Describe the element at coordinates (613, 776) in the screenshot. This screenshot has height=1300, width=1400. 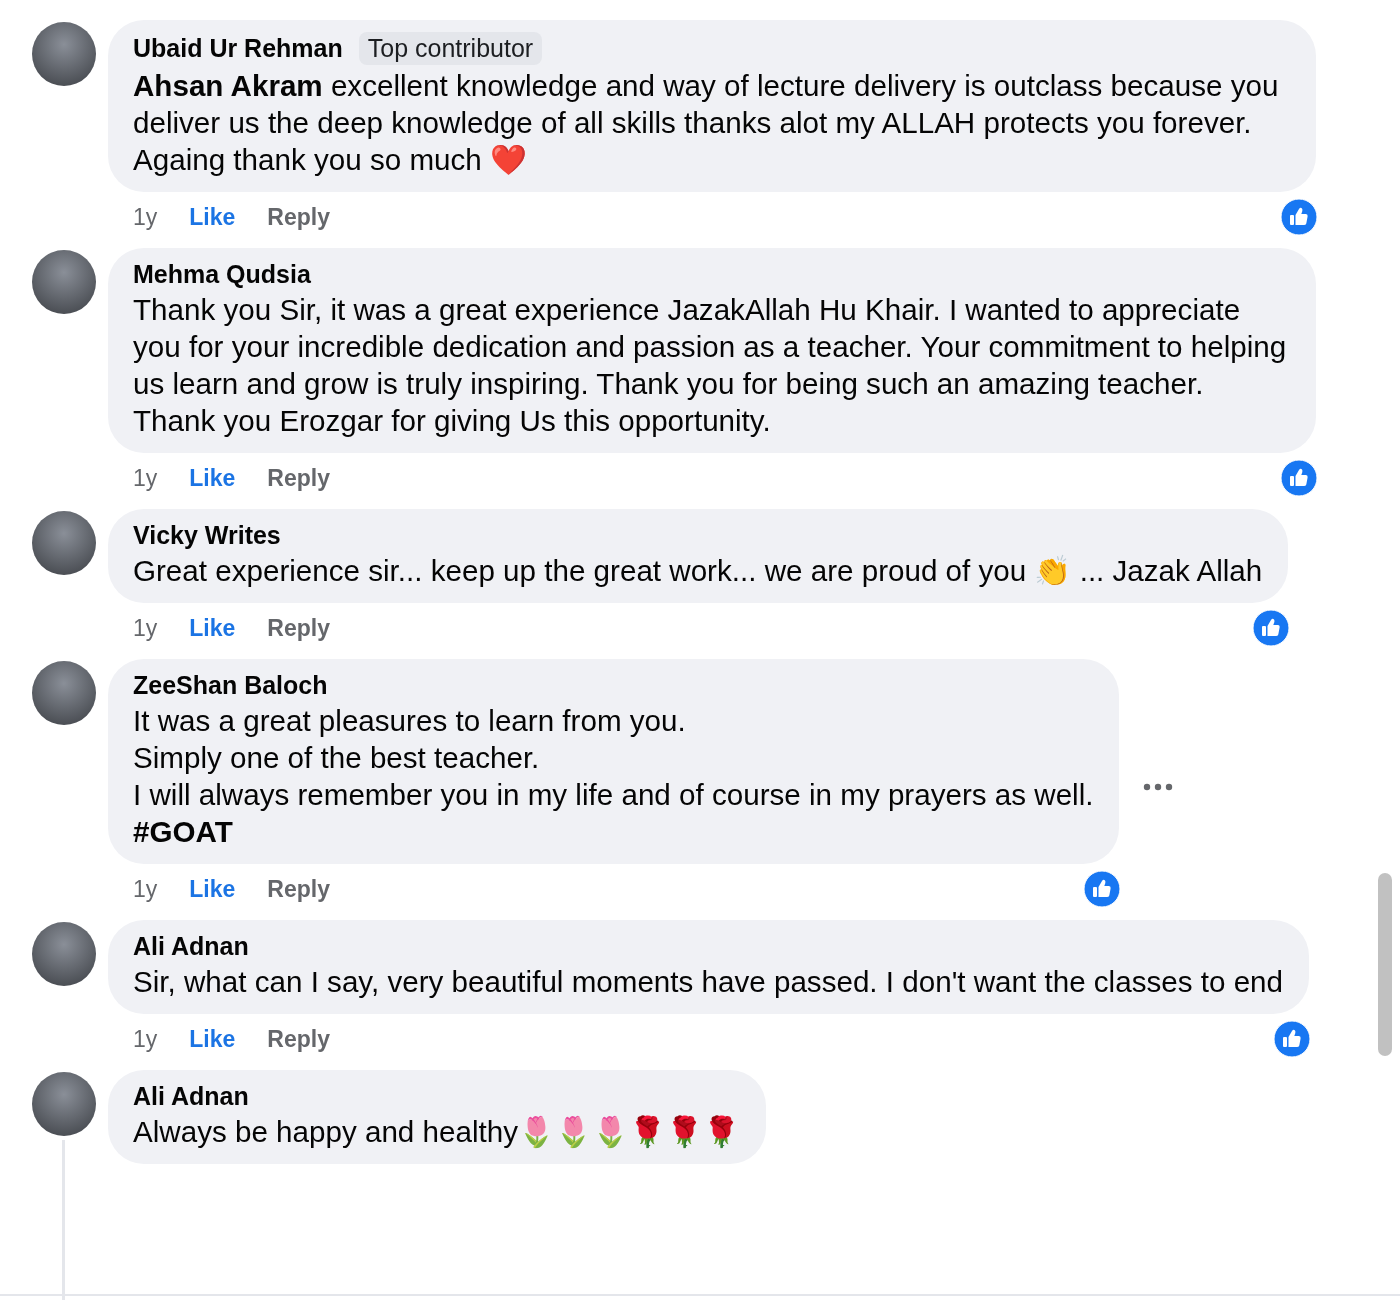
I see `comment-text: It was a great pleasures to learn from you. Simply one of the best teacher. I will always remember you in my life and of course in my prayers as well. #GOAT` at that location.